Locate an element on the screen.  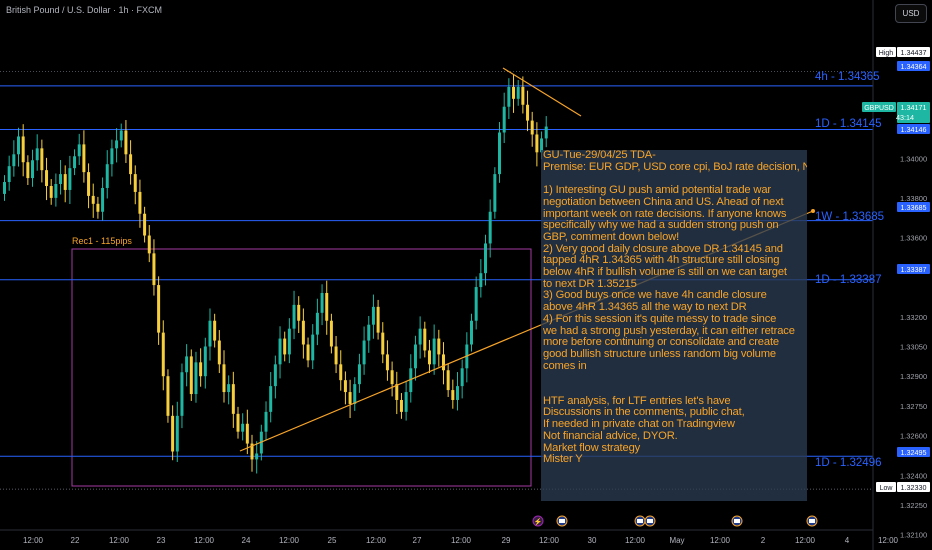
high-price-value: 1.34437 is located at coordinates (914, 52).